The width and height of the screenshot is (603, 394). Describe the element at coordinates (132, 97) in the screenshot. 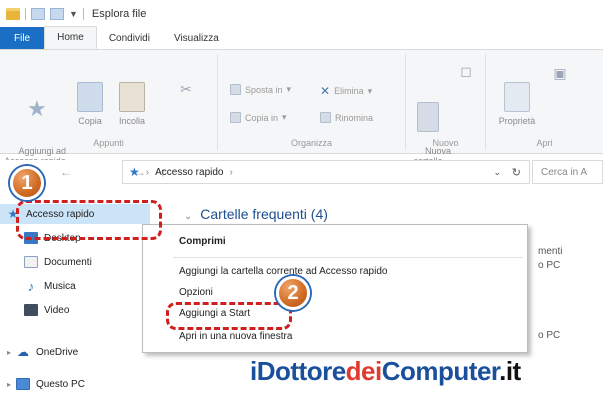

I see `paste-icon` at that location.